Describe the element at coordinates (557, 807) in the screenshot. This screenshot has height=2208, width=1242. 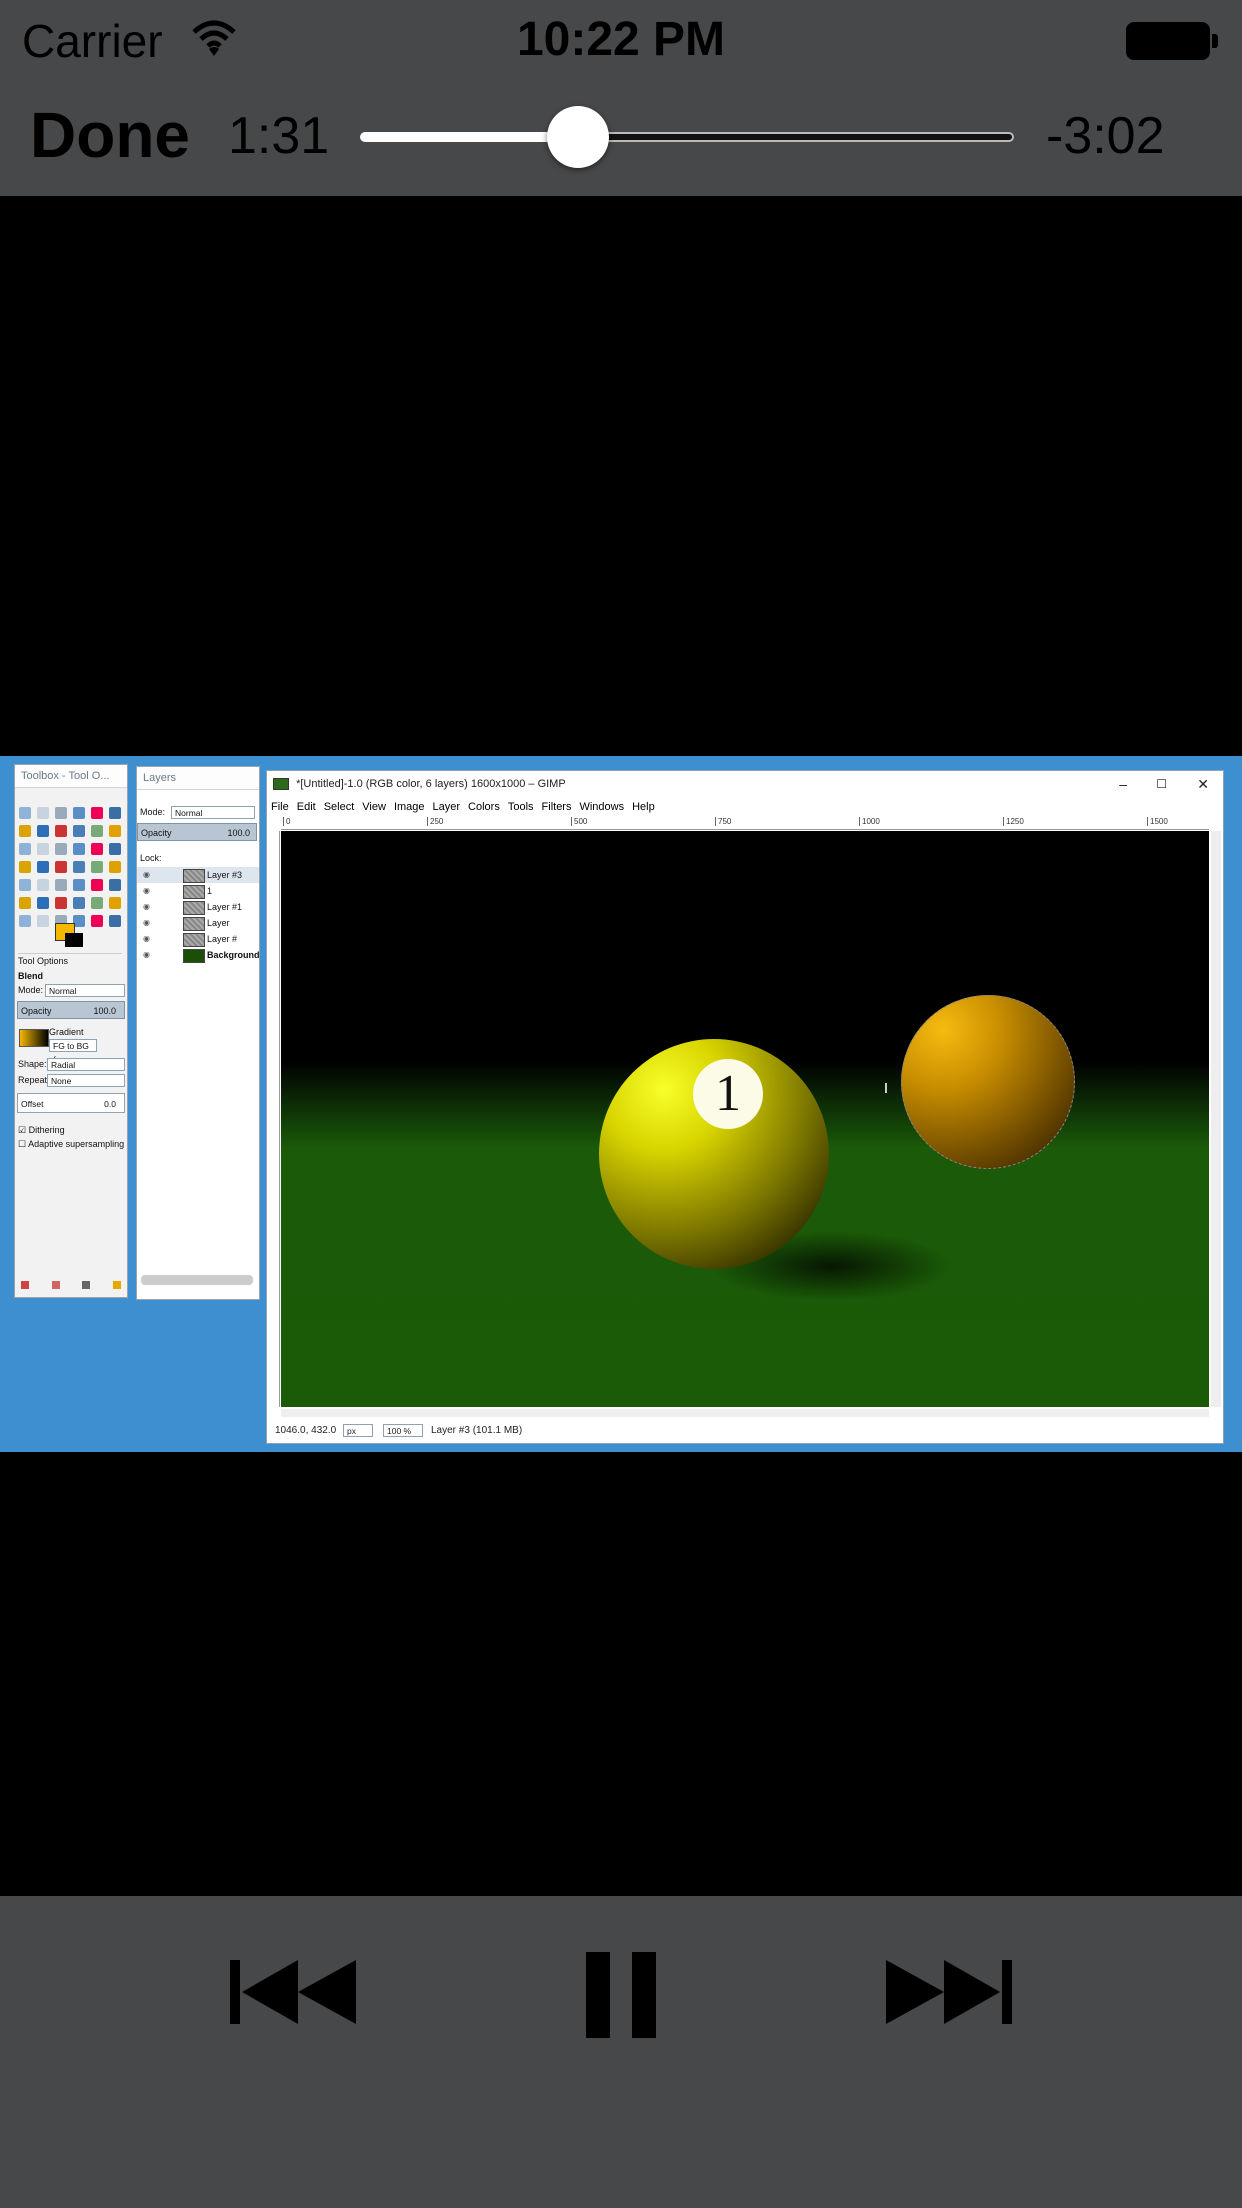
I see `menu-filters: Filters` at that location.